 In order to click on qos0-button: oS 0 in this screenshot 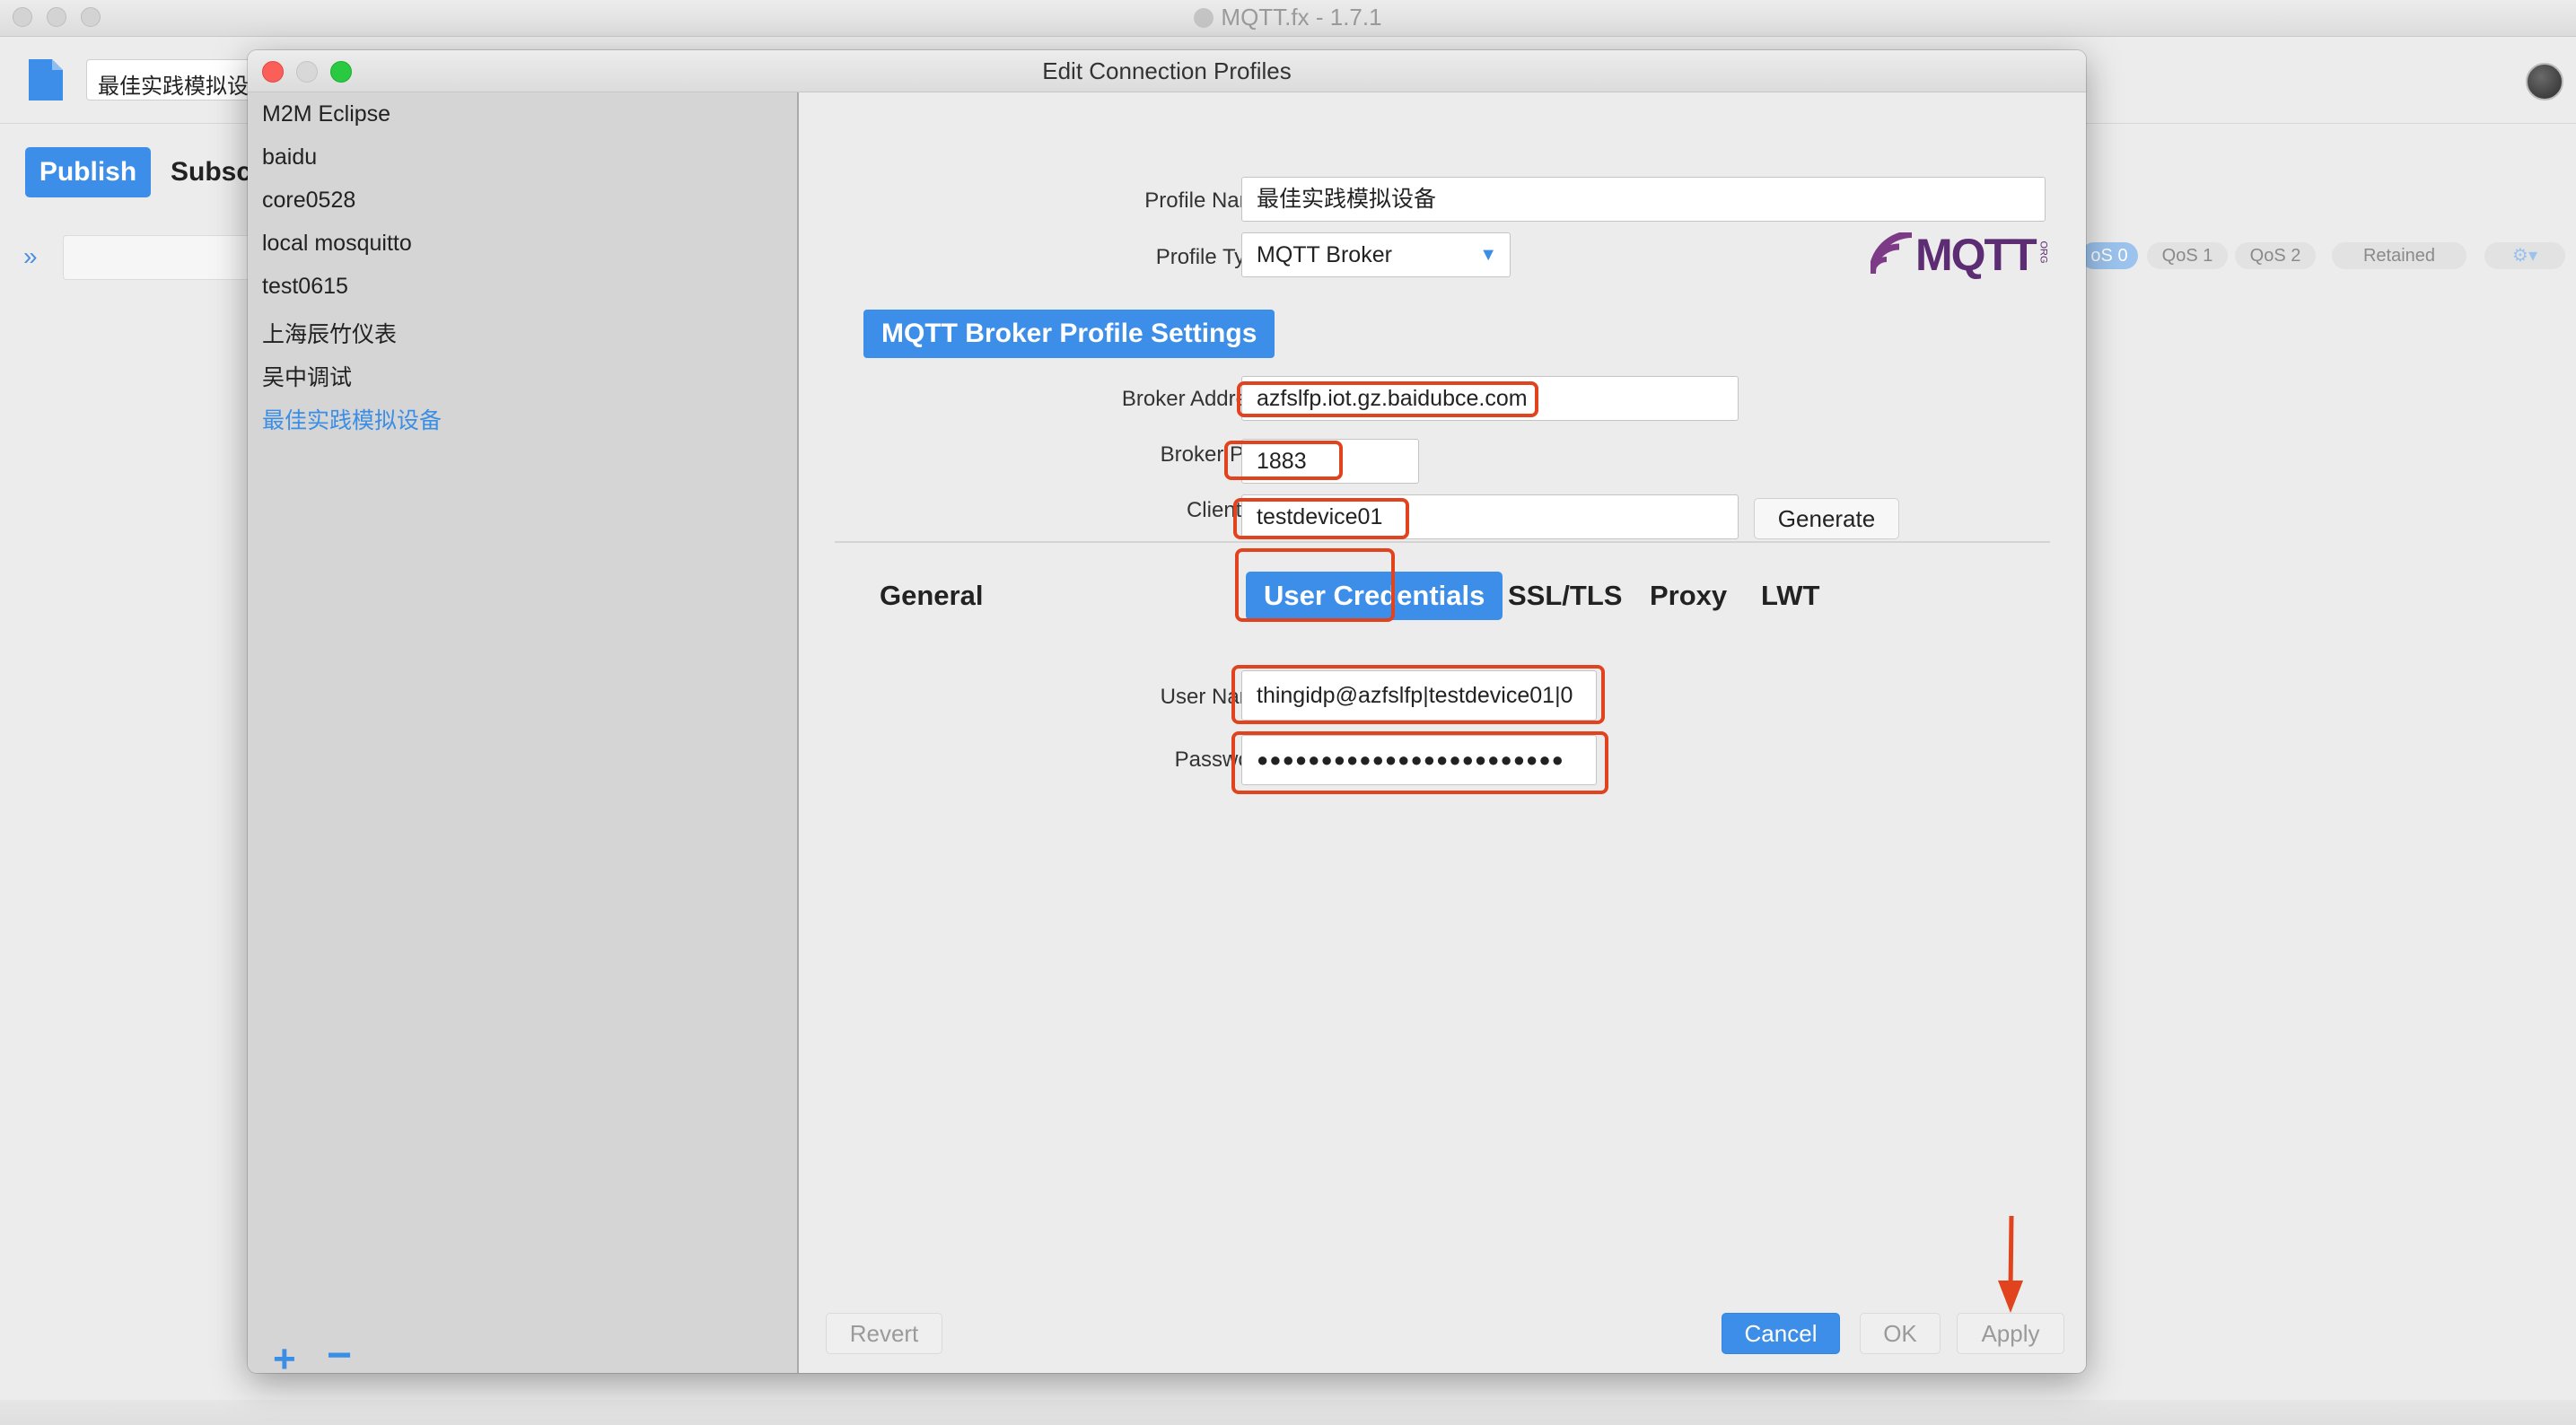, I will do `click(2109, 255)`.